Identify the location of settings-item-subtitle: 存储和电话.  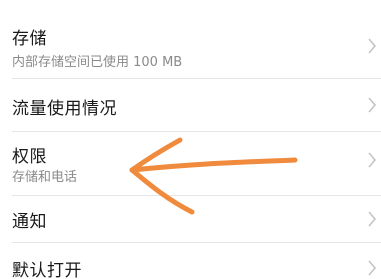
(45, 177).